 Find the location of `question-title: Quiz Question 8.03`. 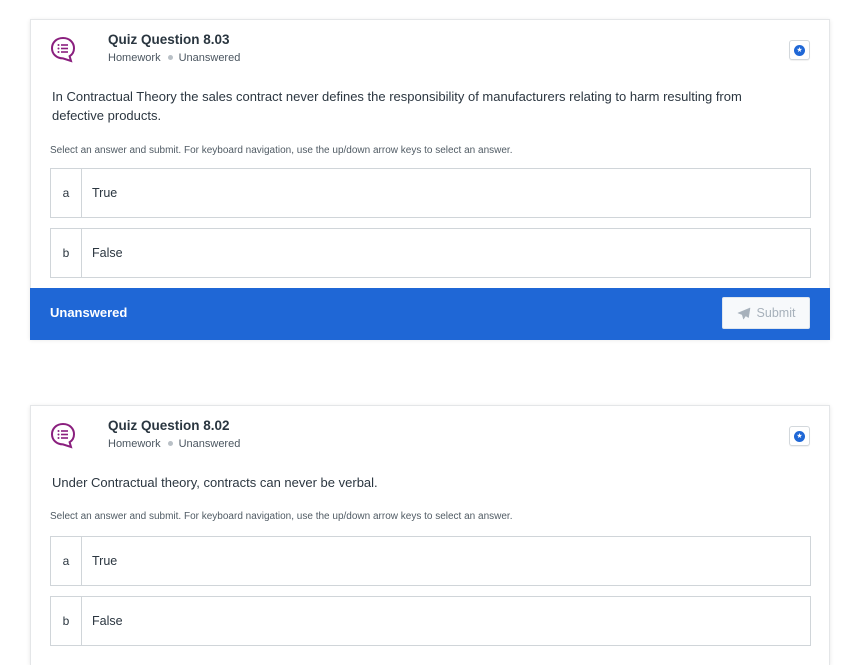

question-title: Quiz Question 8.03 is located at coordinates (169, 39).